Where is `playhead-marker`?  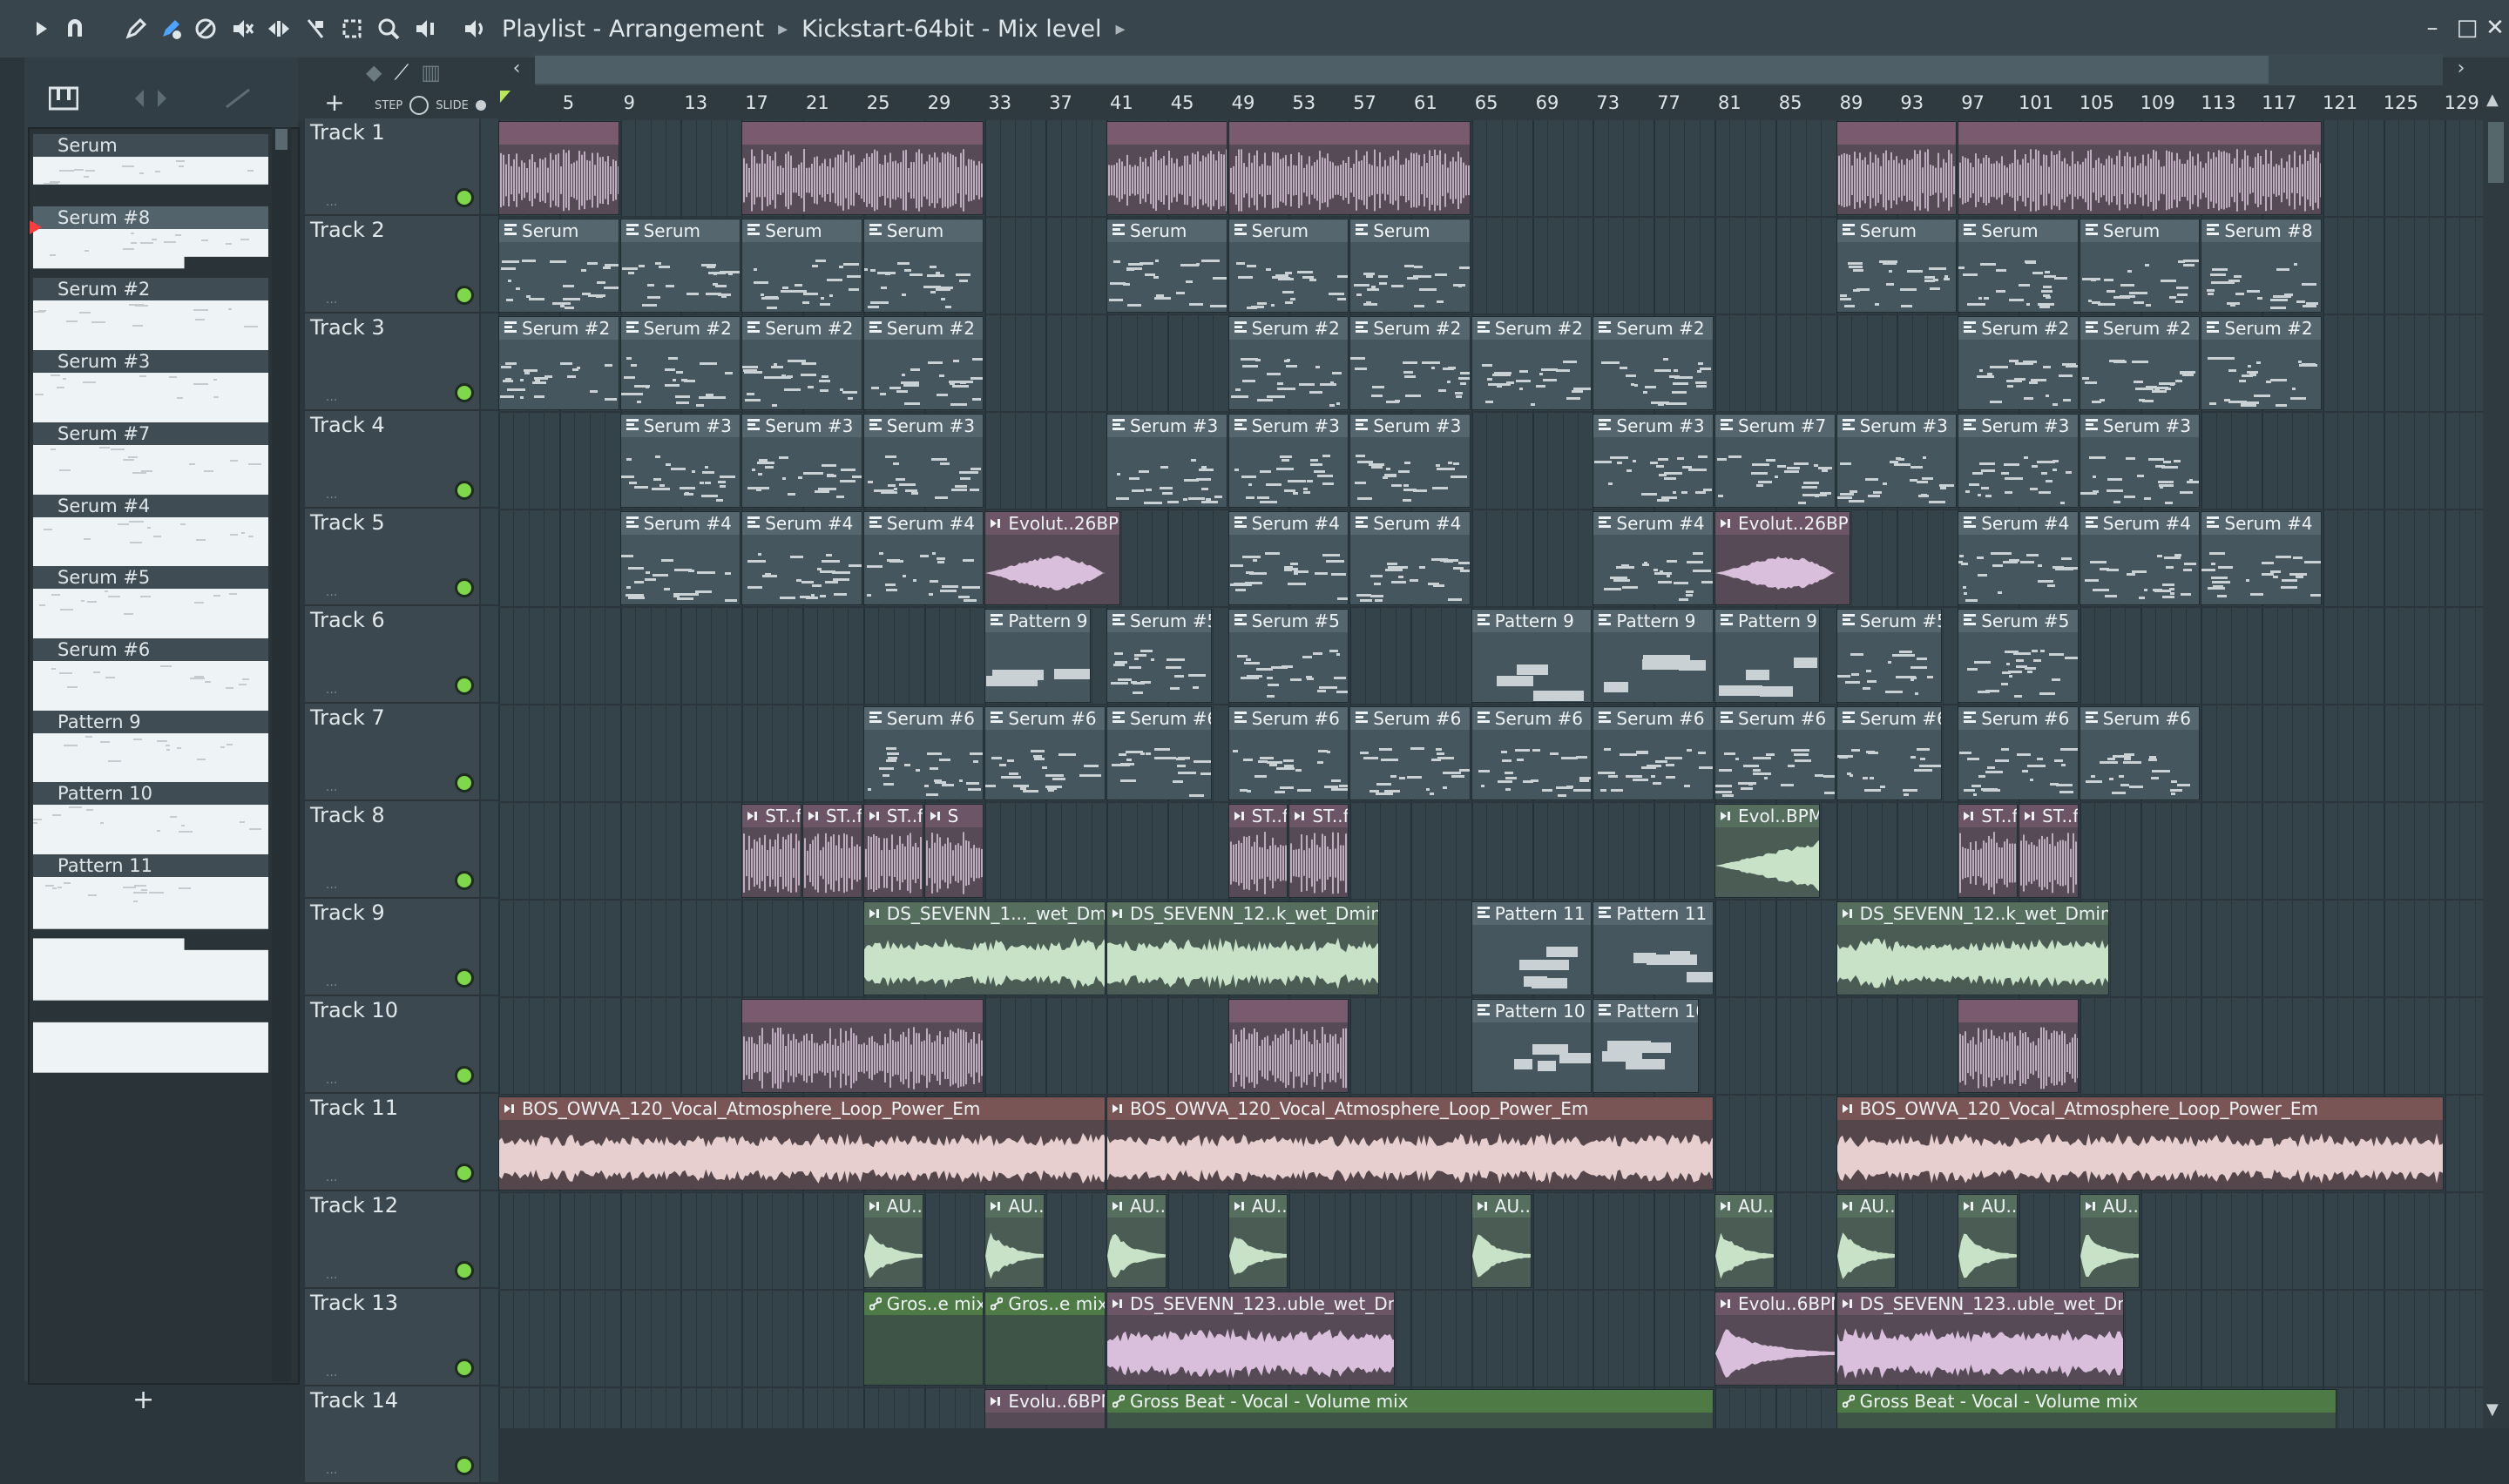 playhead-marker is located at coordinates (505, 97).